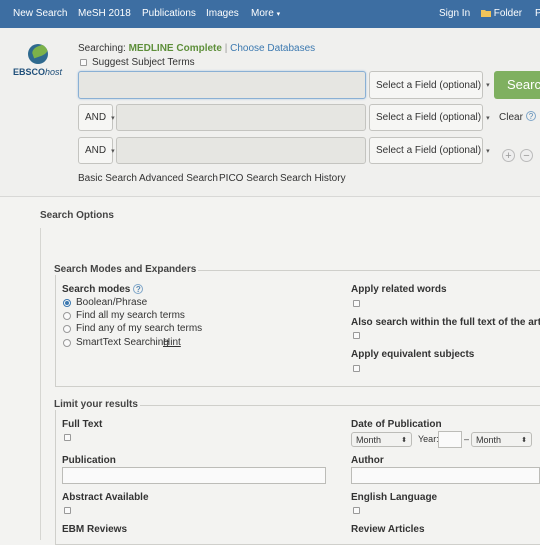 This screenshot has height=545, width=540. What do you see at coordinates (454, 13) in the screenshot?
I see `sign-in-link: Sign In` at bounding box center [454, 13].